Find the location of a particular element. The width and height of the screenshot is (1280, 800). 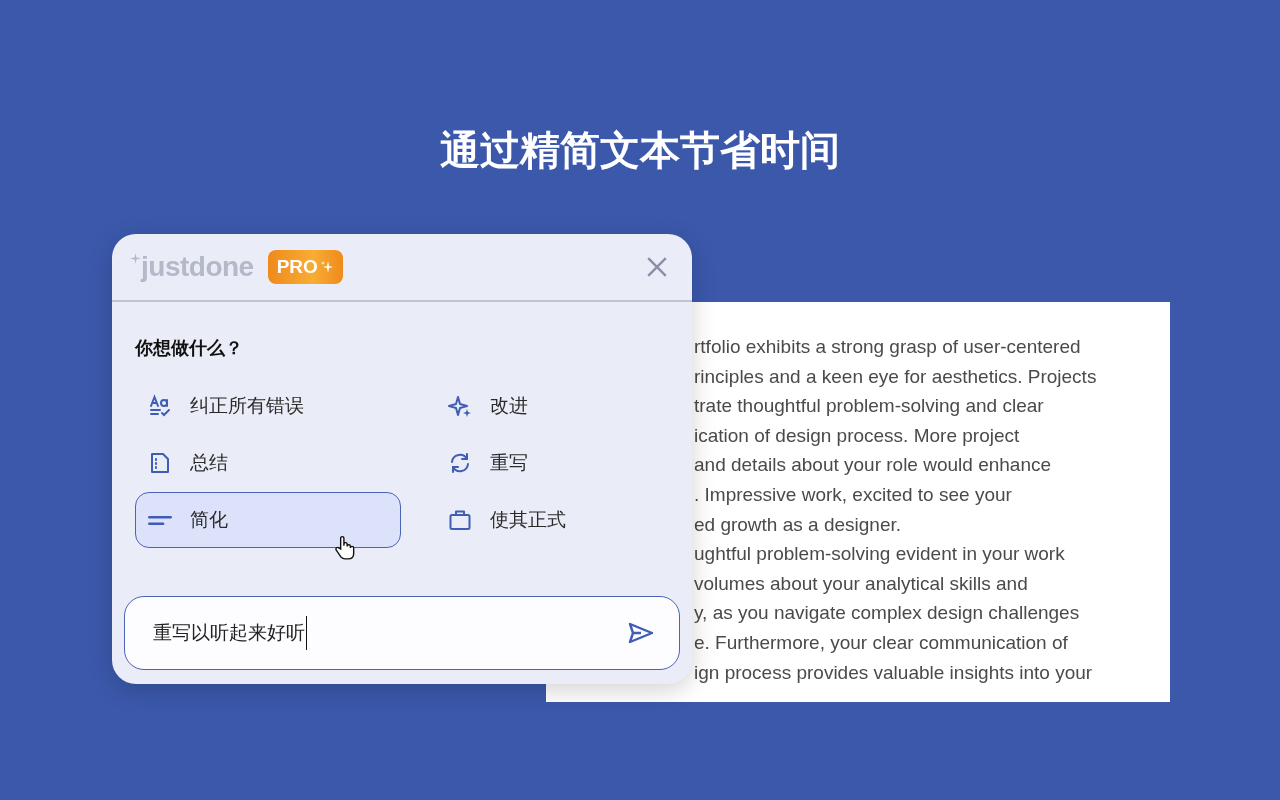

lines-icon is located at coordinates (160, 520).